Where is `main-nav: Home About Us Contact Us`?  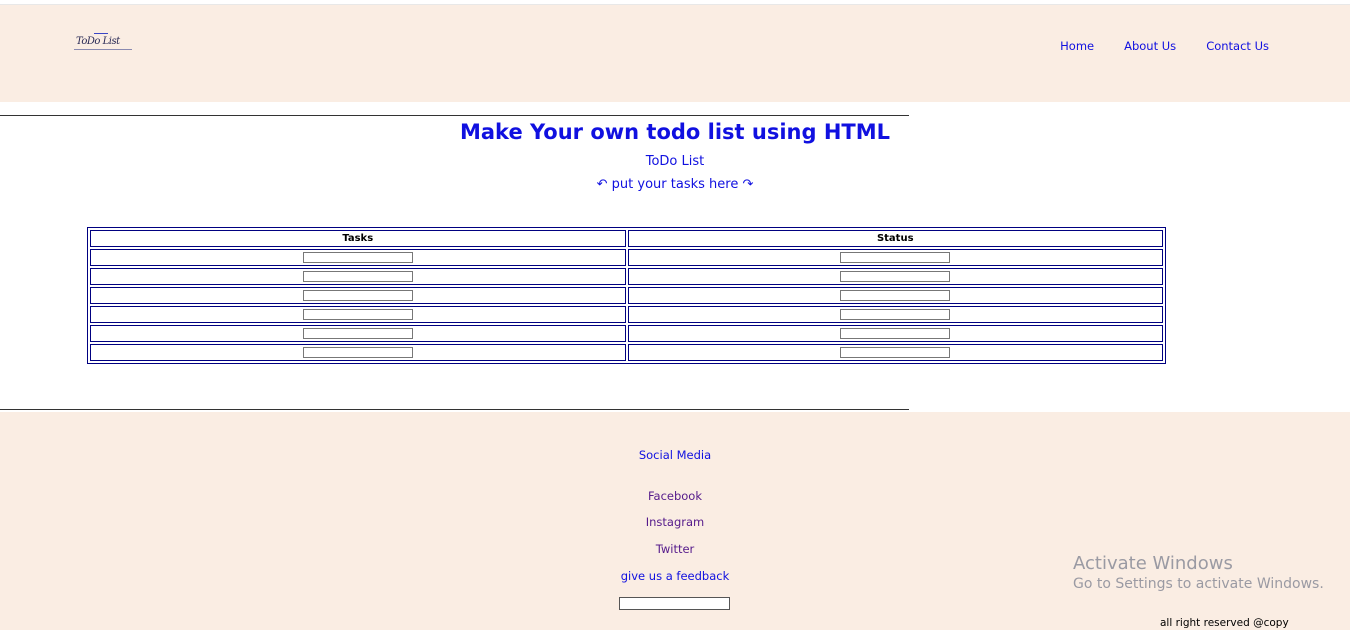
main-nav: Home About Us Contact Us is located at coordinates (1164, 46).